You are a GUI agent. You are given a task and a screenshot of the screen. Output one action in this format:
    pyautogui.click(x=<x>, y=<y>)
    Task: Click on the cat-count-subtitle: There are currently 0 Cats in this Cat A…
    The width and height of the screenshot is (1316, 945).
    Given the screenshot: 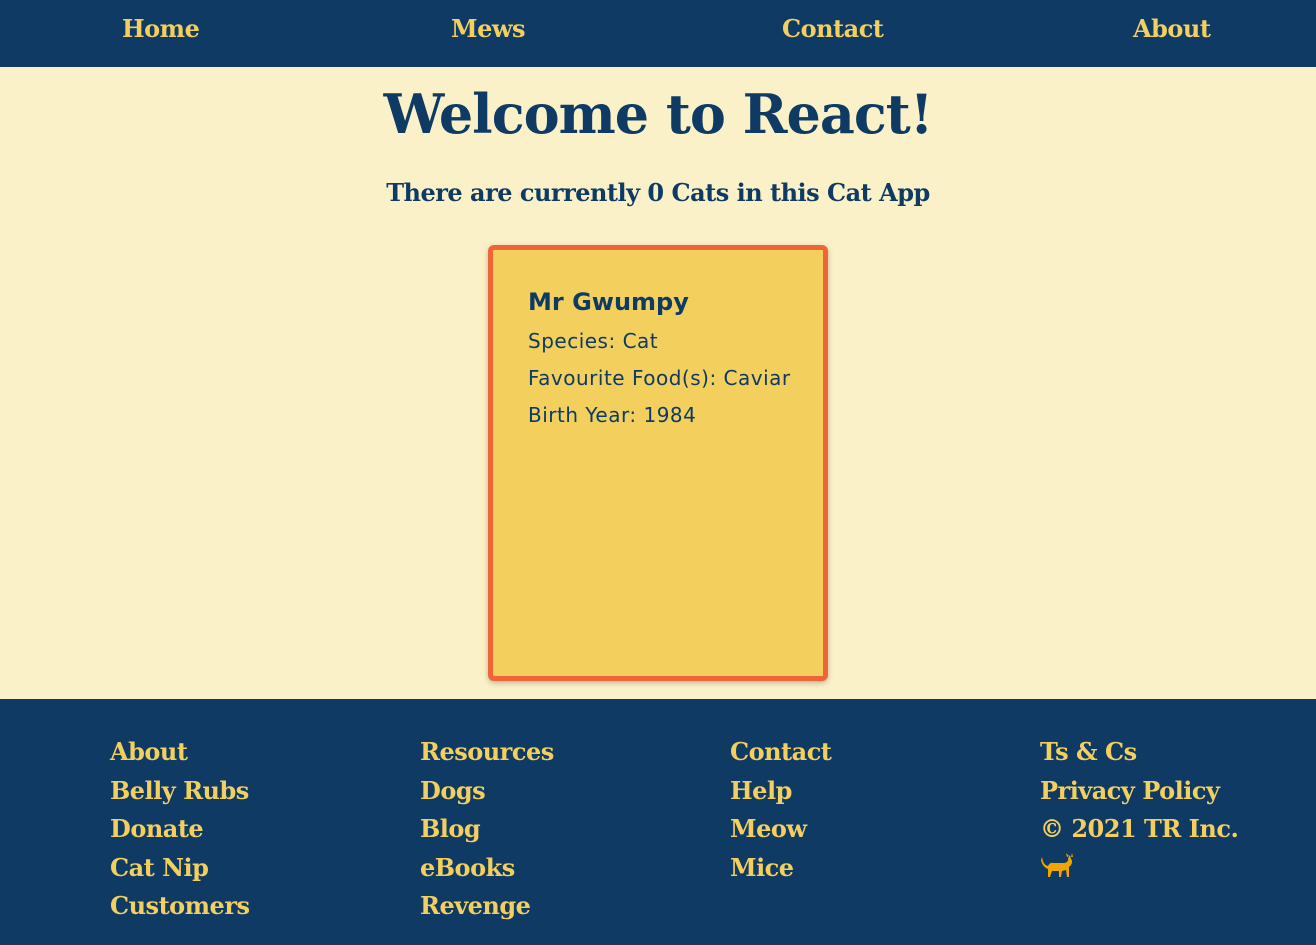 What is the action you would take?
    pyautogui.click(x=658, y=192)
    